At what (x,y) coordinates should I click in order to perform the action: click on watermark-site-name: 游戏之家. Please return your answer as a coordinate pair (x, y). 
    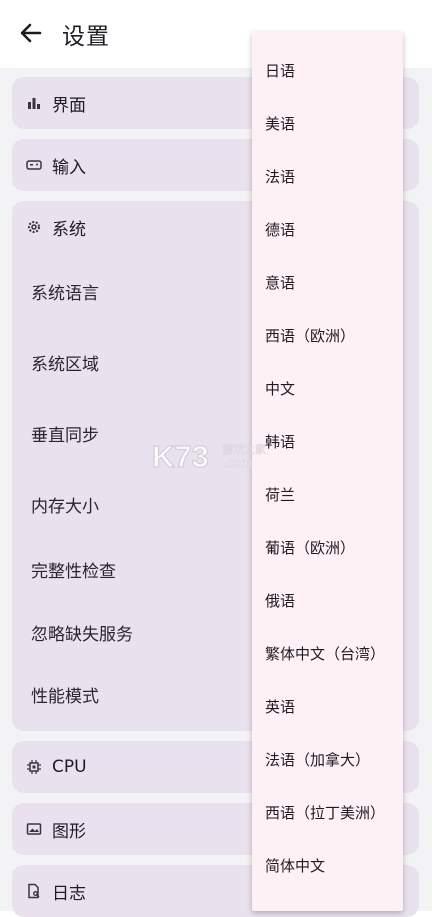
    Looking at the image, I should click on (244, 449).